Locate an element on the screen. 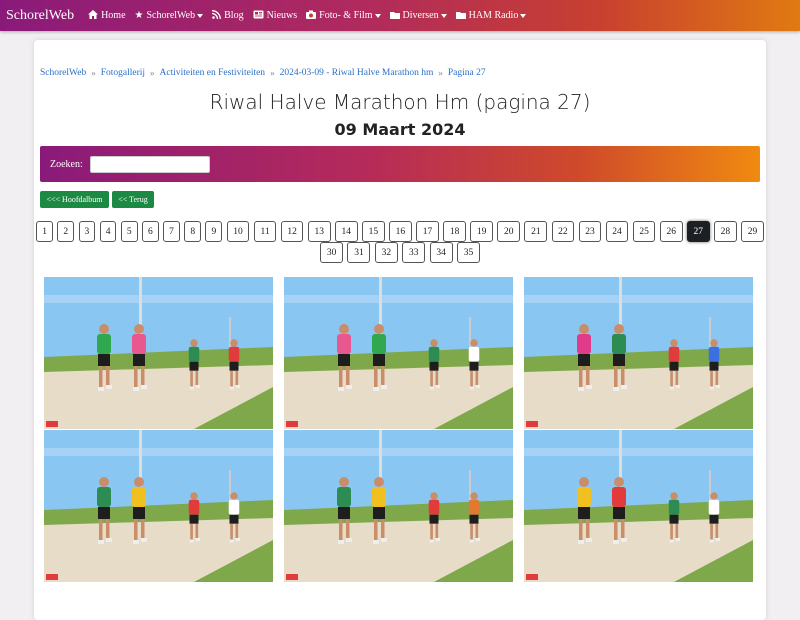 The height and width of the screenshot is (620, 800). breadcrumb-link-album: 2024-03-09 - Riwal Halve Marathon hm is located at coordinates (357, 73).